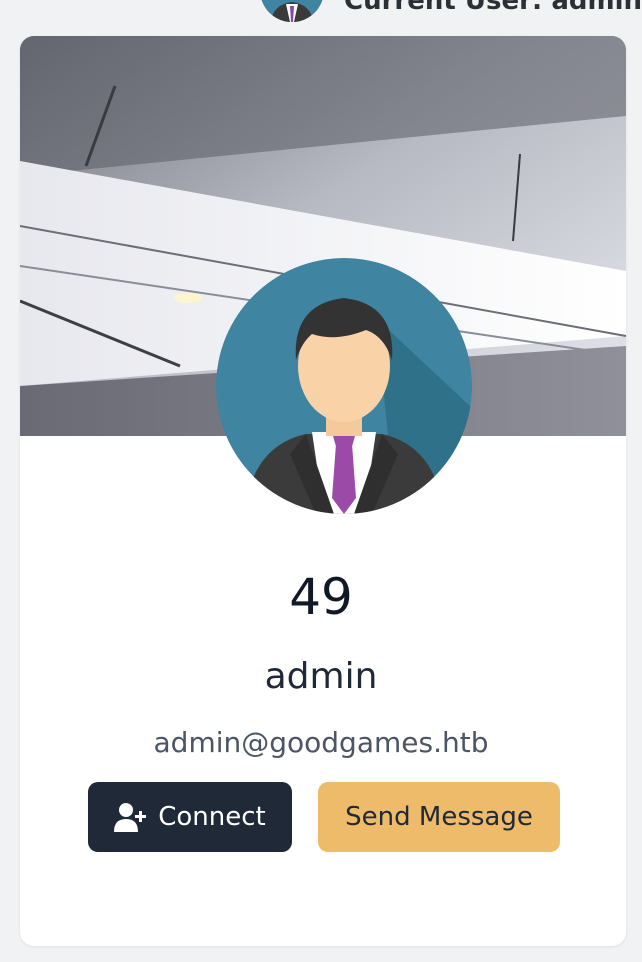 The width and height of the screenshot is (642, 962). What do you see at coordinates (180, 9) in the screenshot?
I see `bell-icon` at bounding box center [180, 9].